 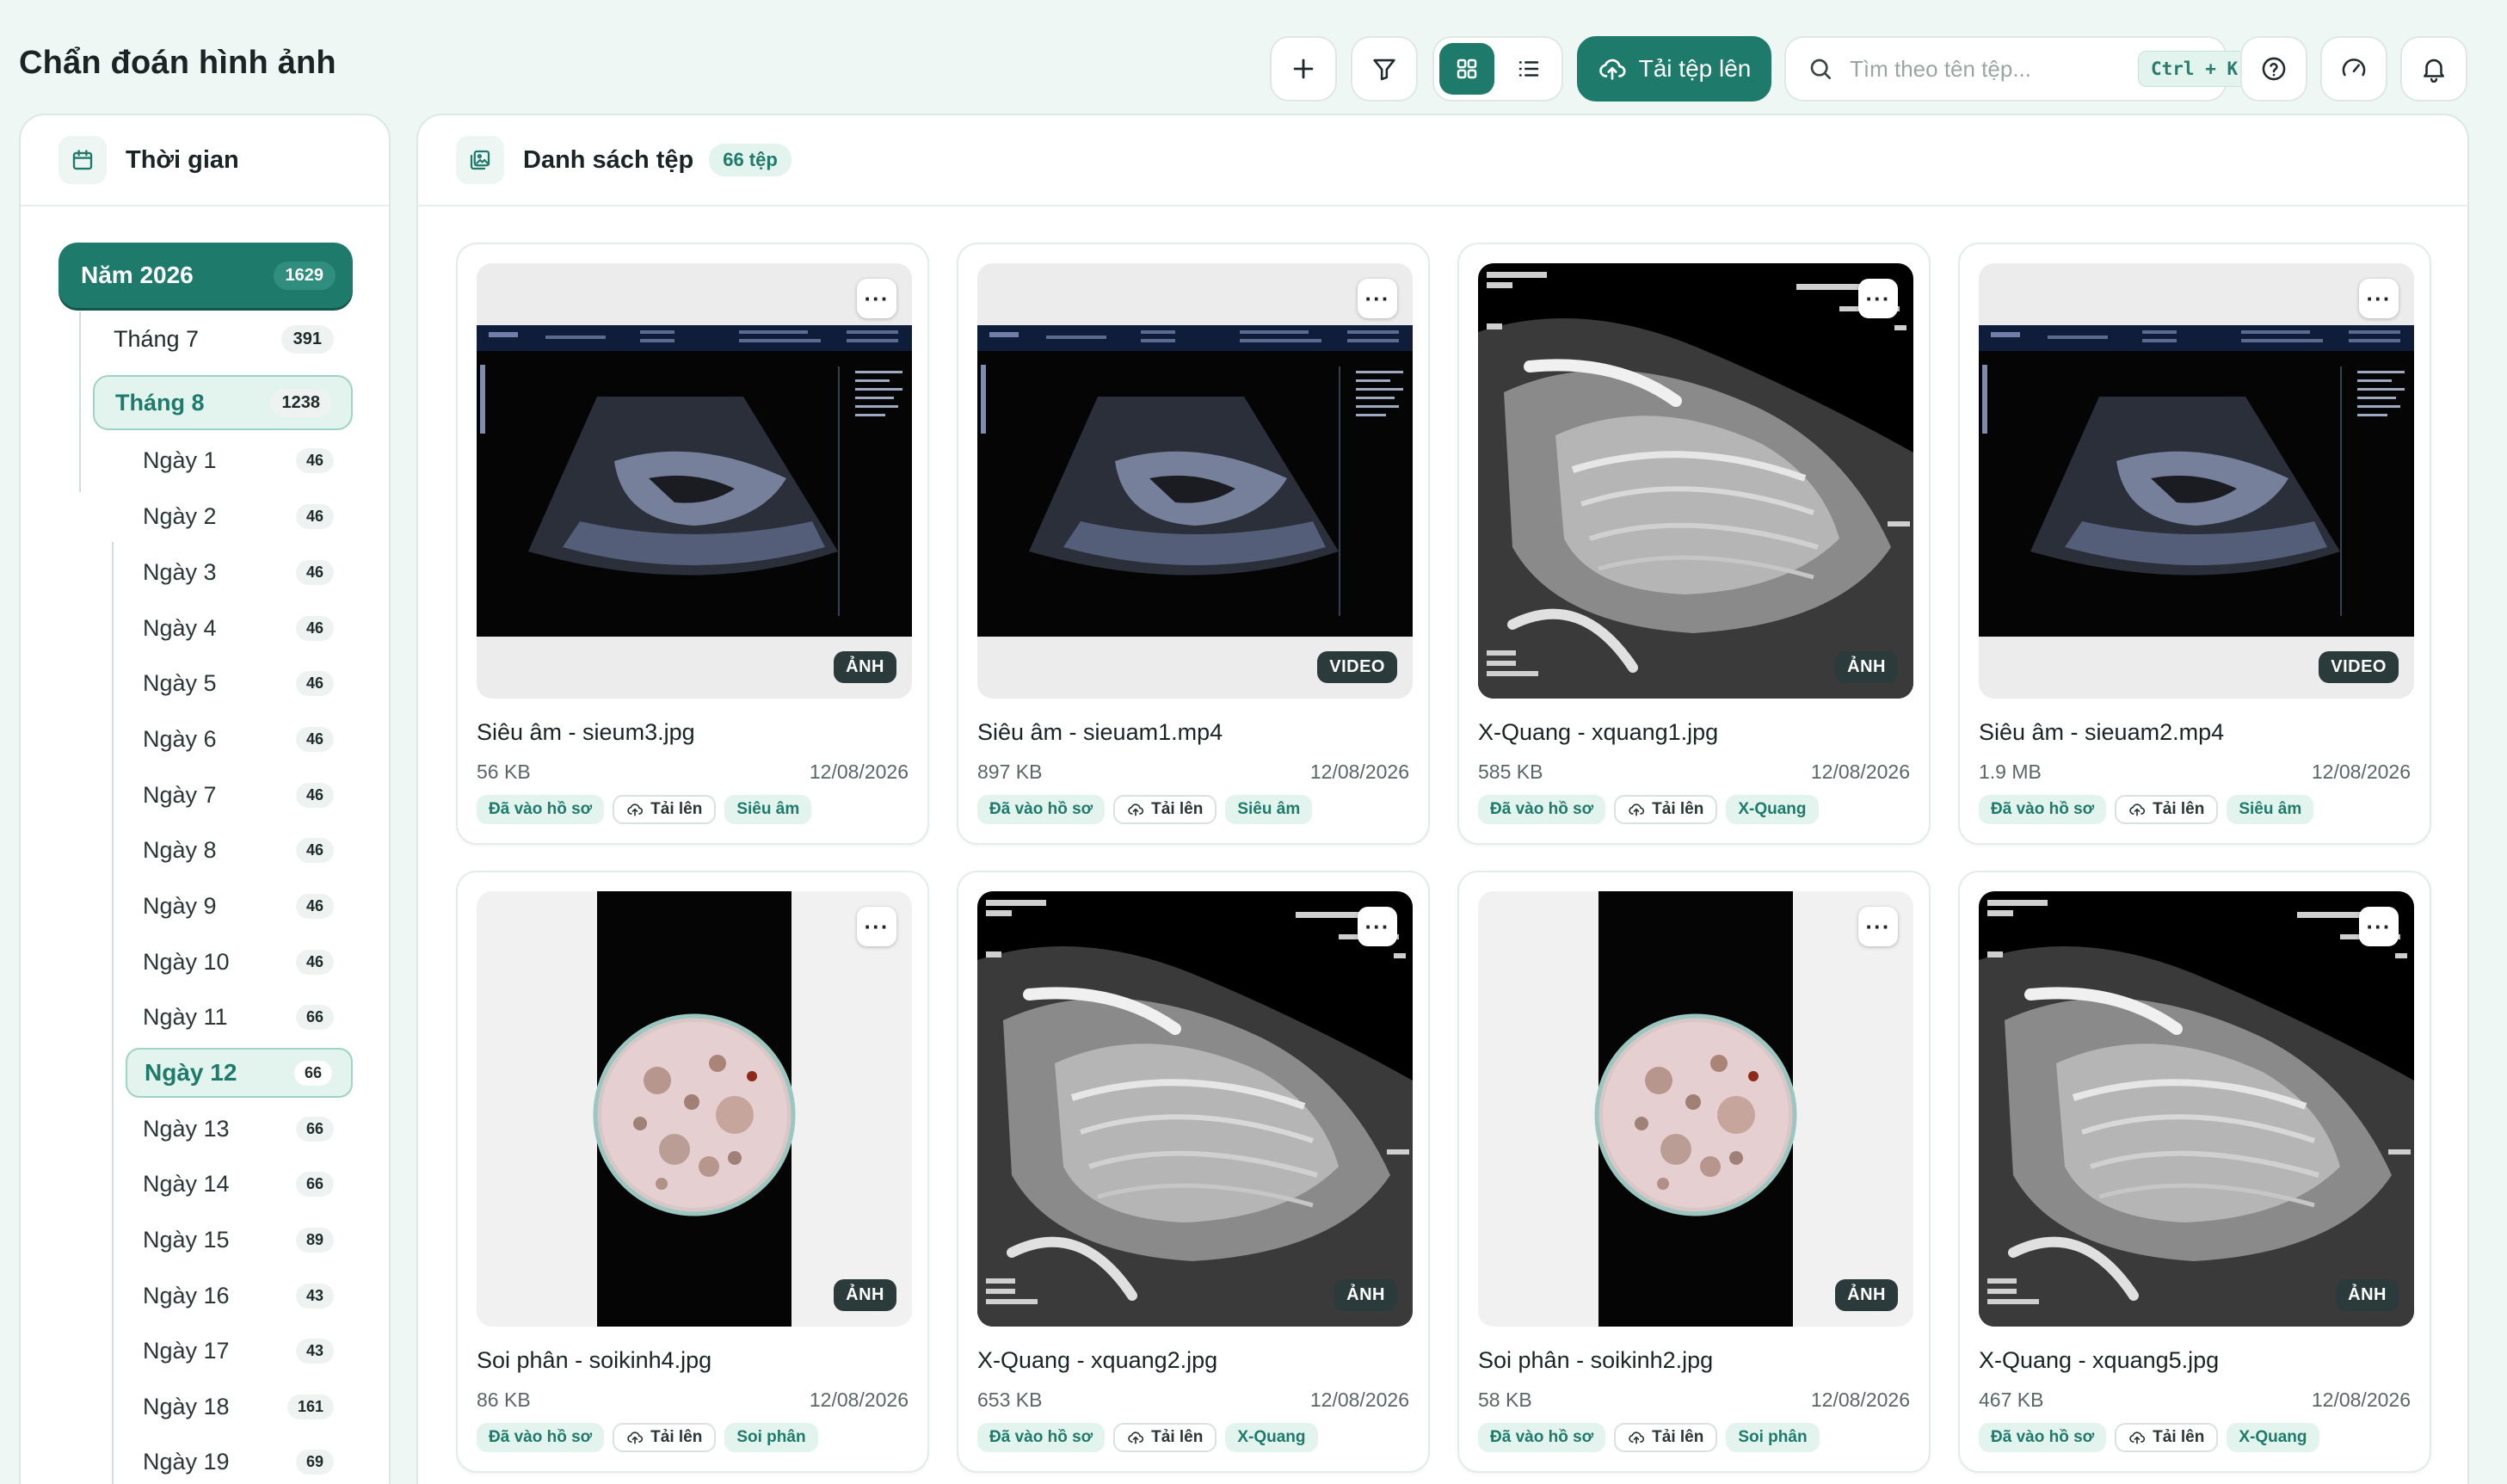 I want to click on sidebar-day-13: Ngày 13 66, so click(x=239, y=1129).